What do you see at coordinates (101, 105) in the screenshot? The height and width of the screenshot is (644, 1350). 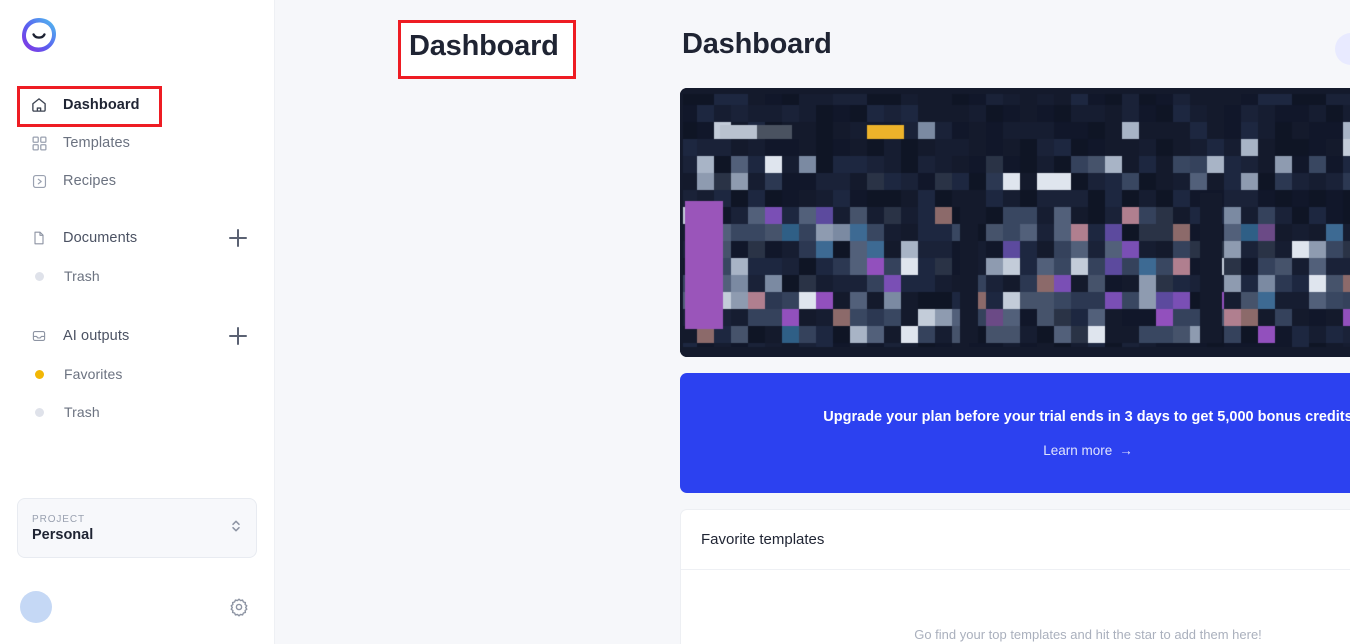 I see `sidebar-item-label: Dashboard` at bounding box center [101, 105].